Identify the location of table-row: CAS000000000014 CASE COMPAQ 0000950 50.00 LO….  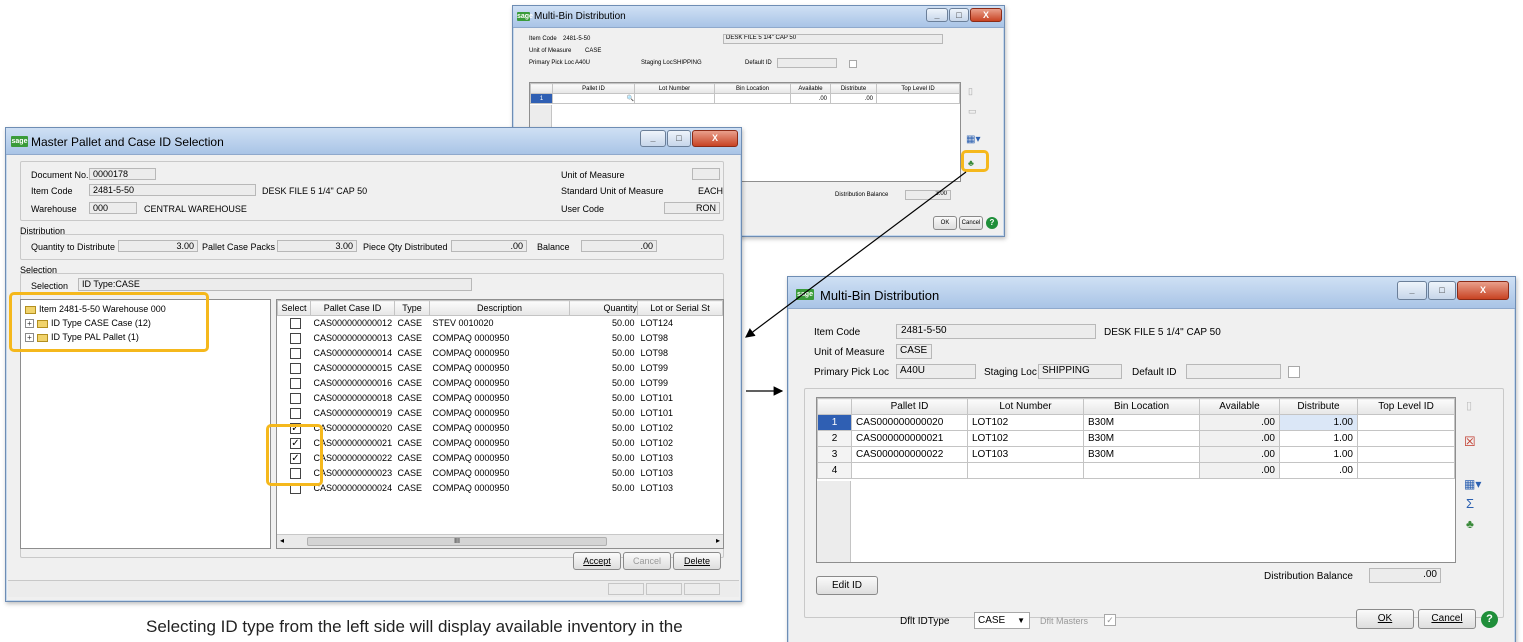
(500, 353).